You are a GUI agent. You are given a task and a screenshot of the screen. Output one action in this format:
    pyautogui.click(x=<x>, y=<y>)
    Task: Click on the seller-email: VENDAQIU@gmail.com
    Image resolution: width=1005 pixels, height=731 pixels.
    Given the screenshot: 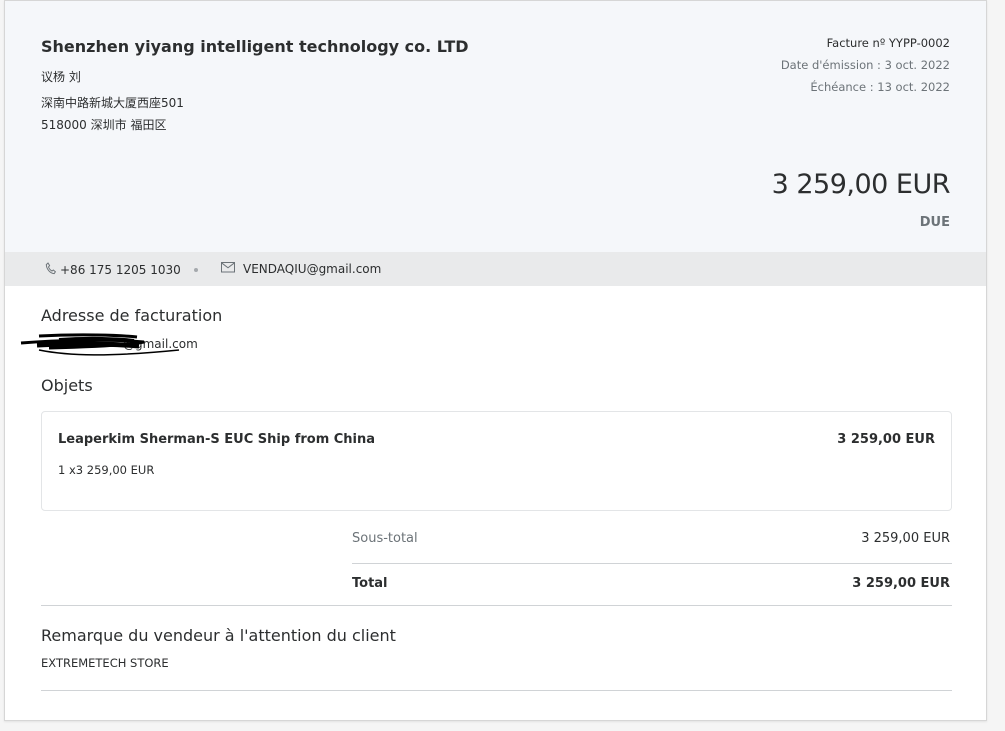 What is the action you would take?
    pyautogui.click(x=301, y=269)
    